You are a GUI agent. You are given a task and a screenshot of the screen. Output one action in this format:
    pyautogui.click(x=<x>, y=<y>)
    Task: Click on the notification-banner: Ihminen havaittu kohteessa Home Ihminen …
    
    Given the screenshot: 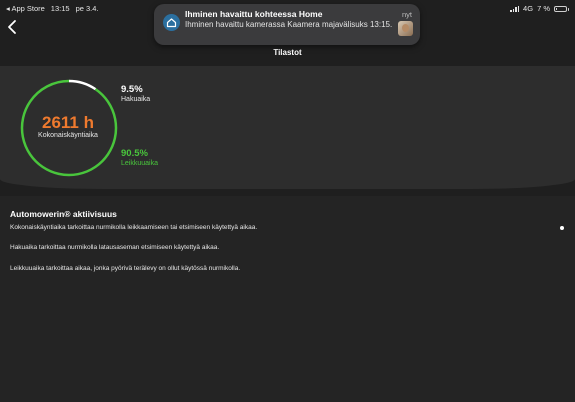 What is the action you would take?
    pyautogui.click(x=287, y=24)
    